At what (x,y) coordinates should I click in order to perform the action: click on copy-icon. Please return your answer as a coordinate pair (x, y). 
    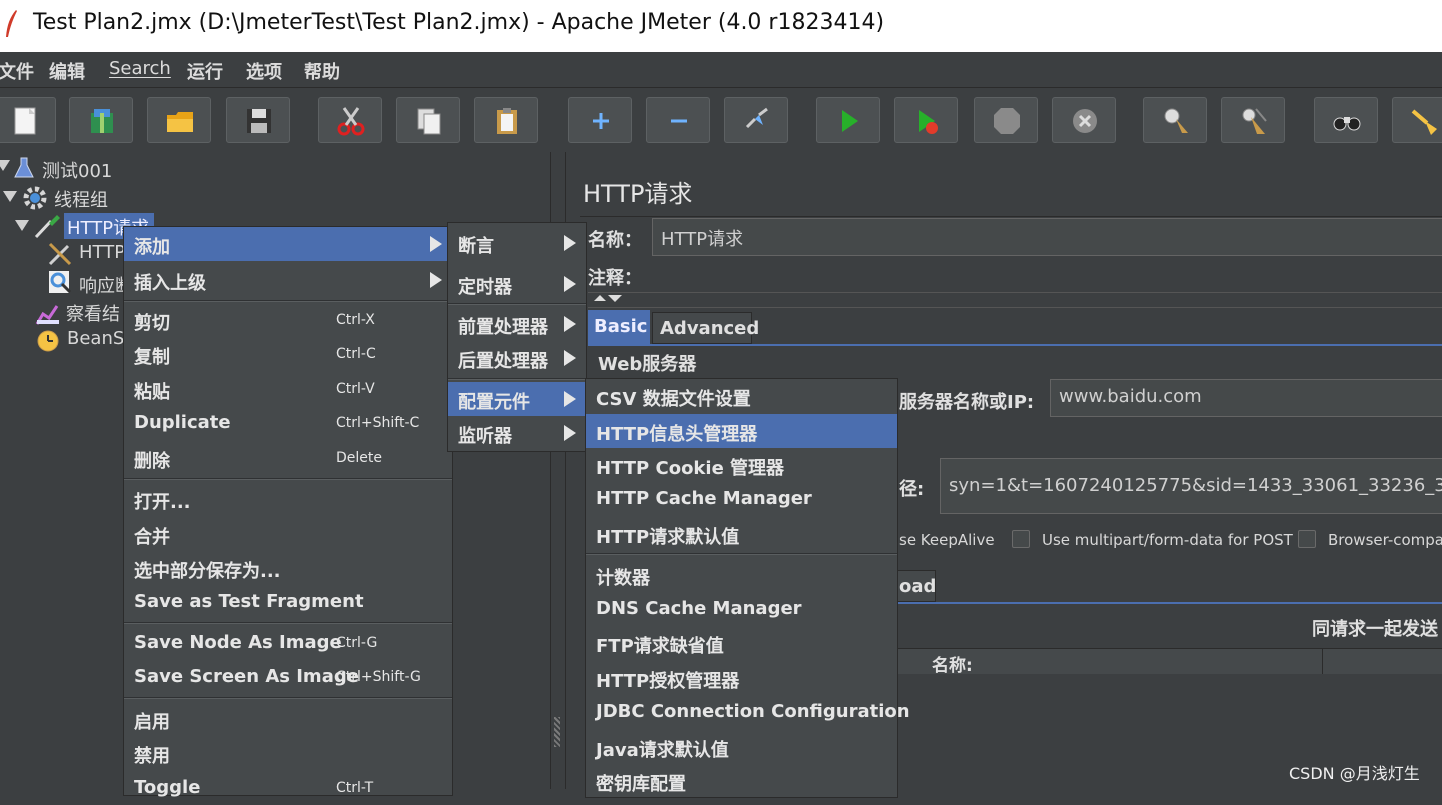
    Looking at the image, I should click on (429, 121).